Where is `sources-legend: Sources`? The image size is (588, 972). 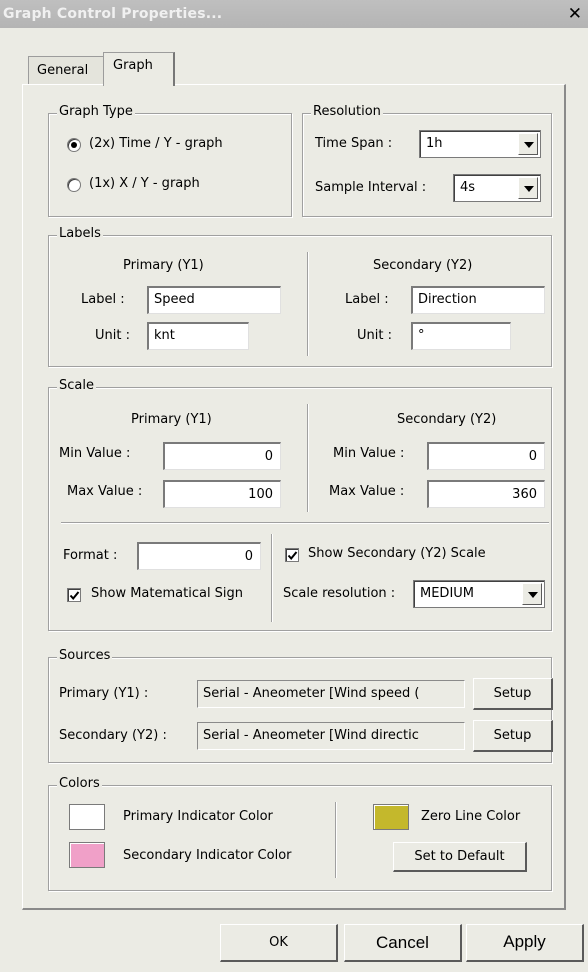 sources-legend: Sources is located at coordinates (85, 655).